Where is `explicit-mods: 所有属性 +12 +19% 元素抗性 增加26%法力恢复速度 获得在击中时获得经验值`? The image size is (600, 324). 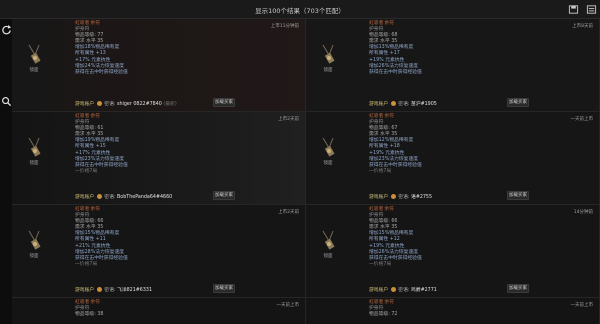
explicit-mods: 所有属性 +12 +19% 元素抗性 增加26%法力恢复速度 获得在击中时获得经验值 is located at coordinates (395, 249).